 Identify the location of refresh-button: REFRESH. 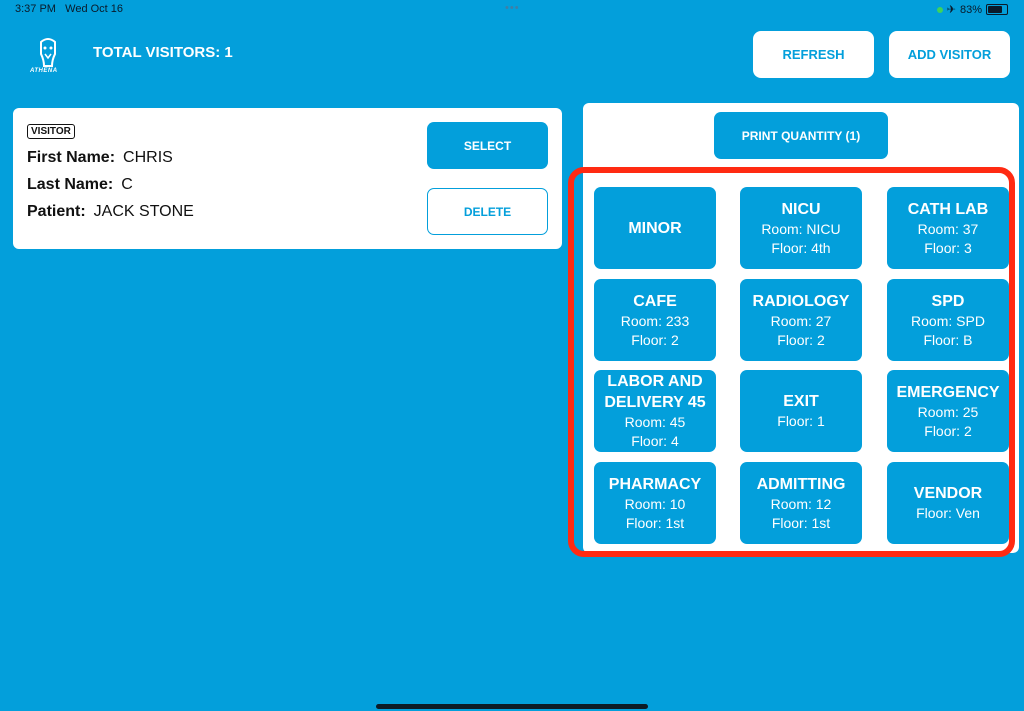
(813, 54).